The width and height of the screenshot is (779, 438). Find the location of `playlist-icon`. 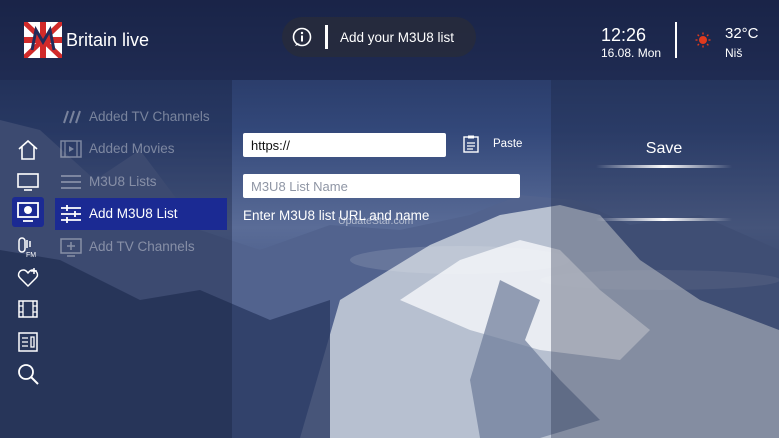

playlist-icon is located at coordinates (28, 212).